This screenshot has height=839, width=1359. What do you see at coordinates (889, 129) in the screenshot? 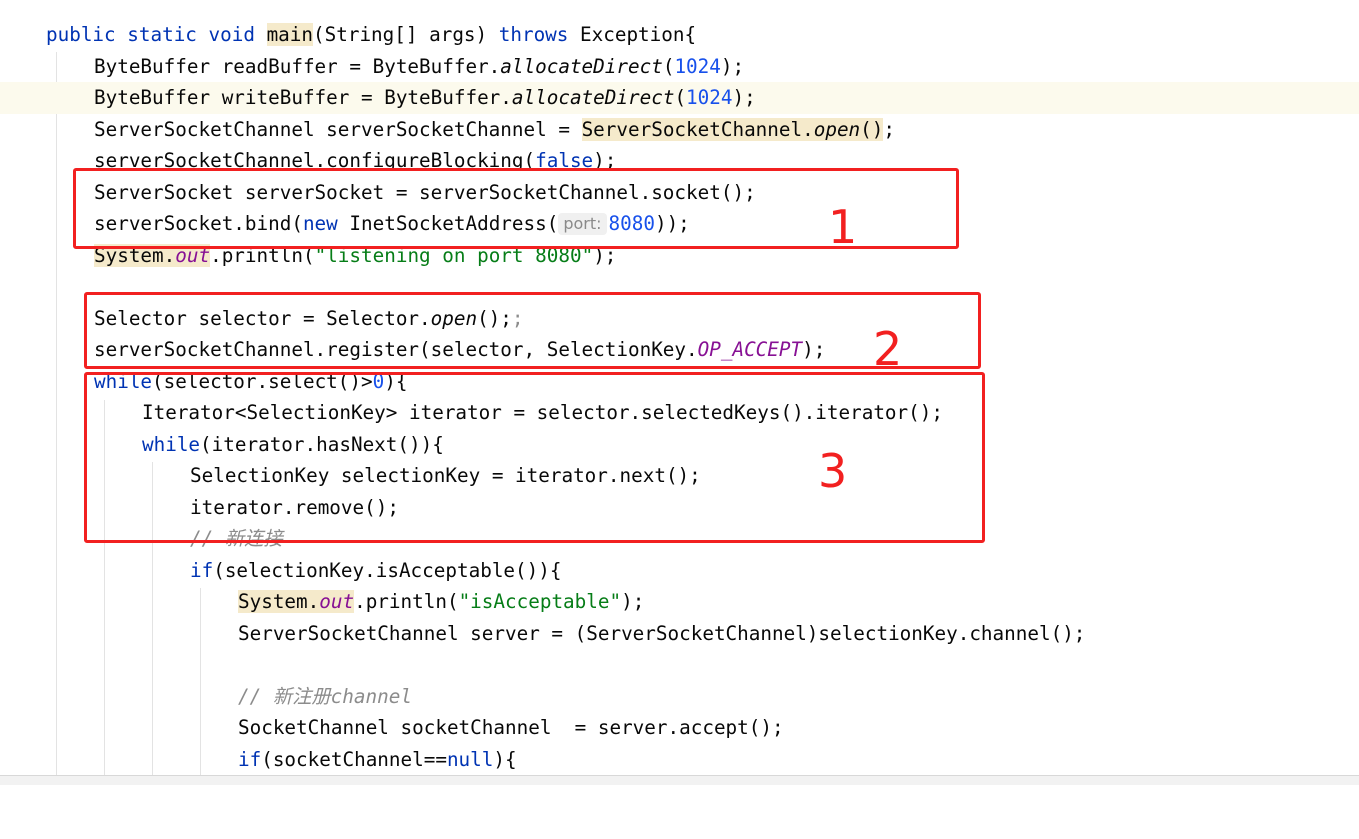
I see `code-text: ;` at bounding box center [889, 129].